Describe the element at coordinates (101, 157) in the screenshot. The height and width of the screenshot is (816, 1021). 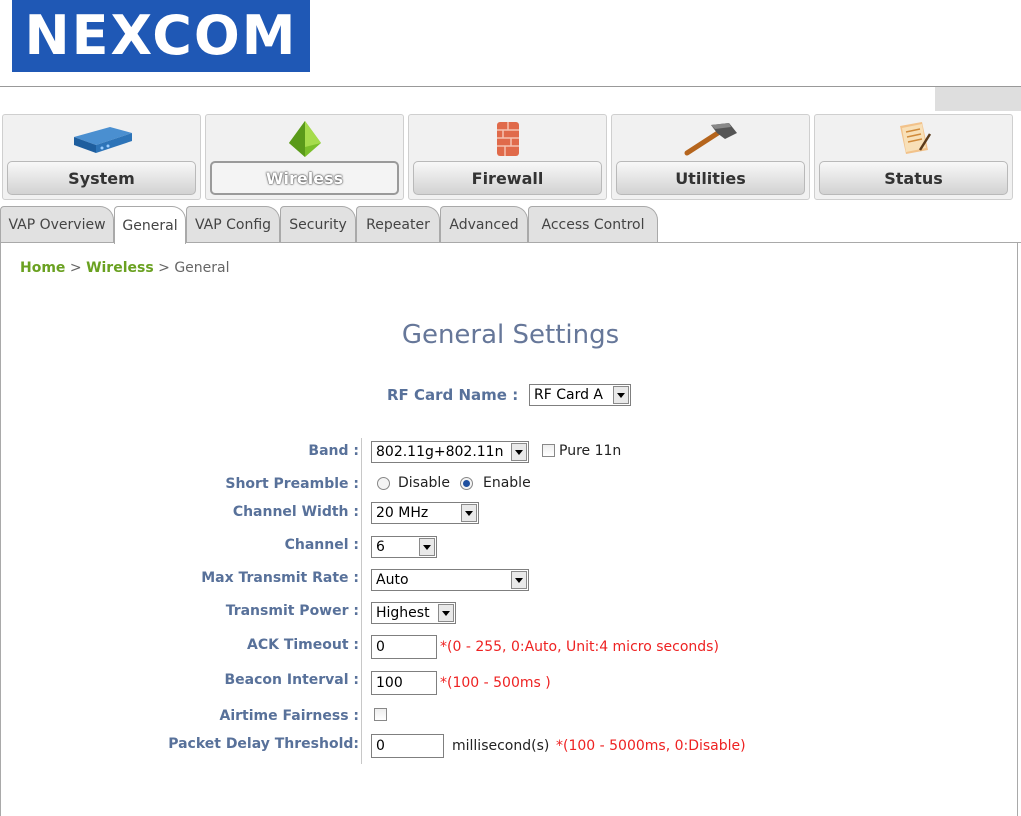
I see `nav-system: System` at that location.